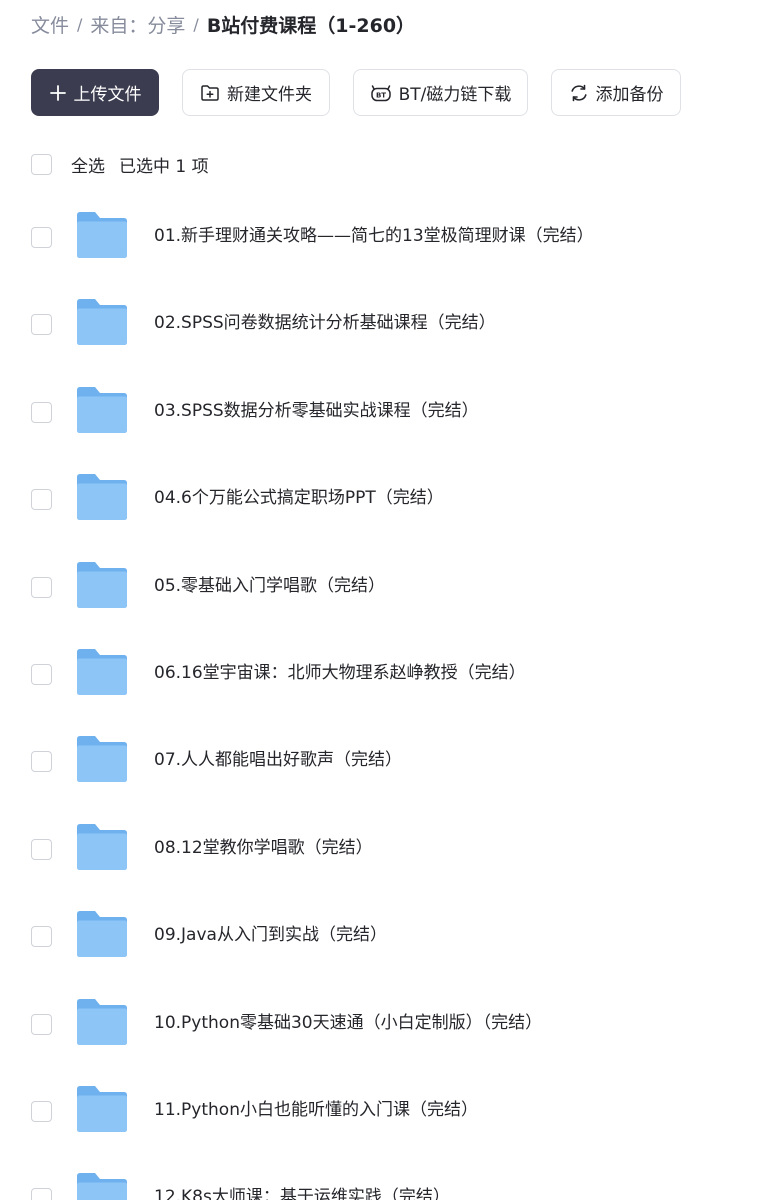  I want to click on file-row: 01.新手理财通关攻略——简七的13堂极简理财课（完结）, so click(383, 236).